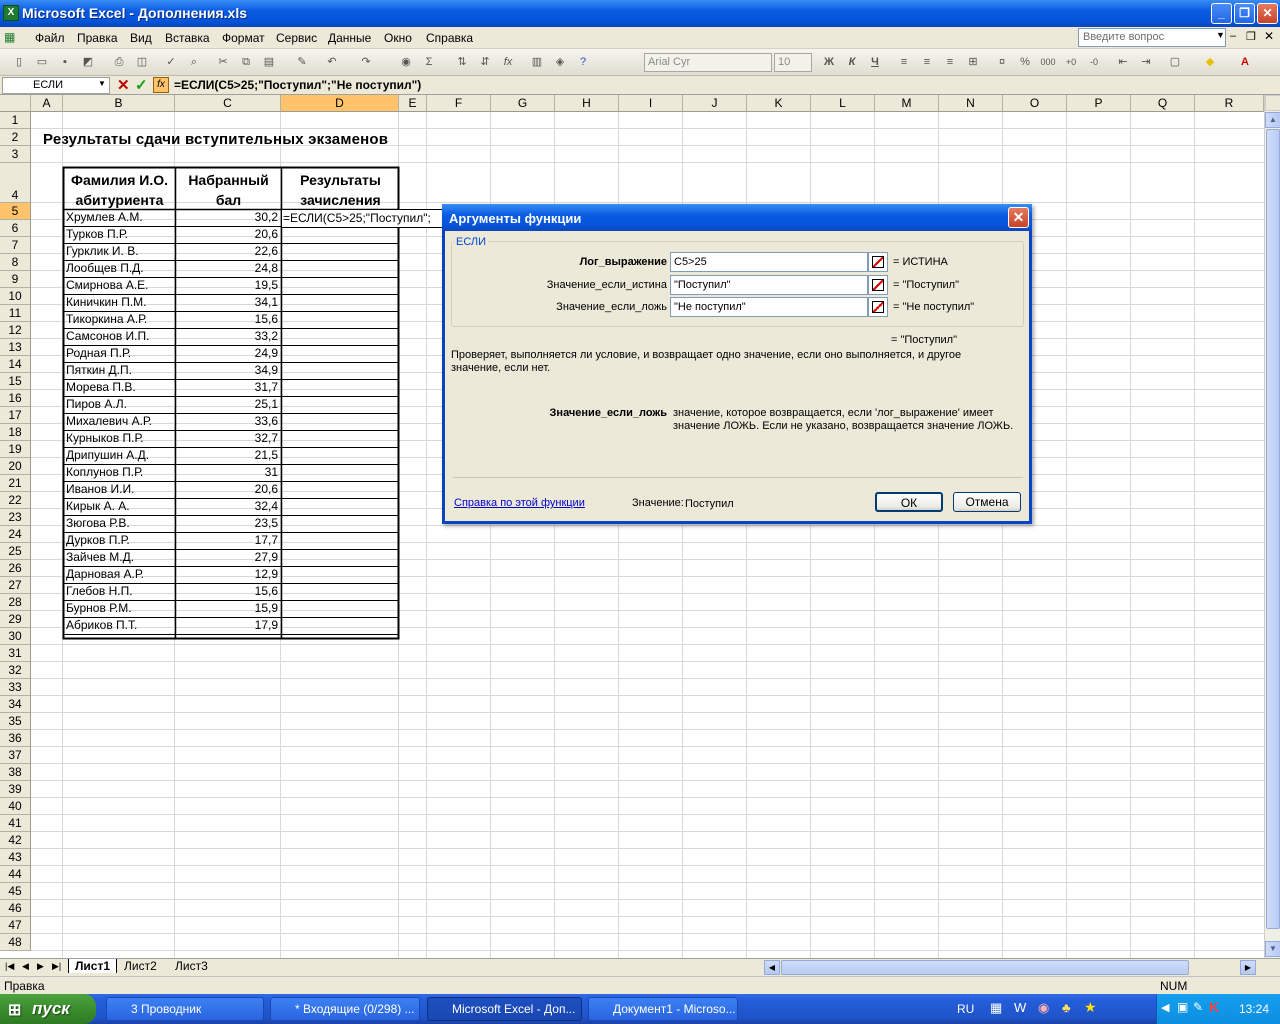 The image size is (1280, 1024). What do you see at coordinates (120, 217) in the screenshot?
I see `cell-name: Хрумлев А.М.` at bounding box center [120, 217].